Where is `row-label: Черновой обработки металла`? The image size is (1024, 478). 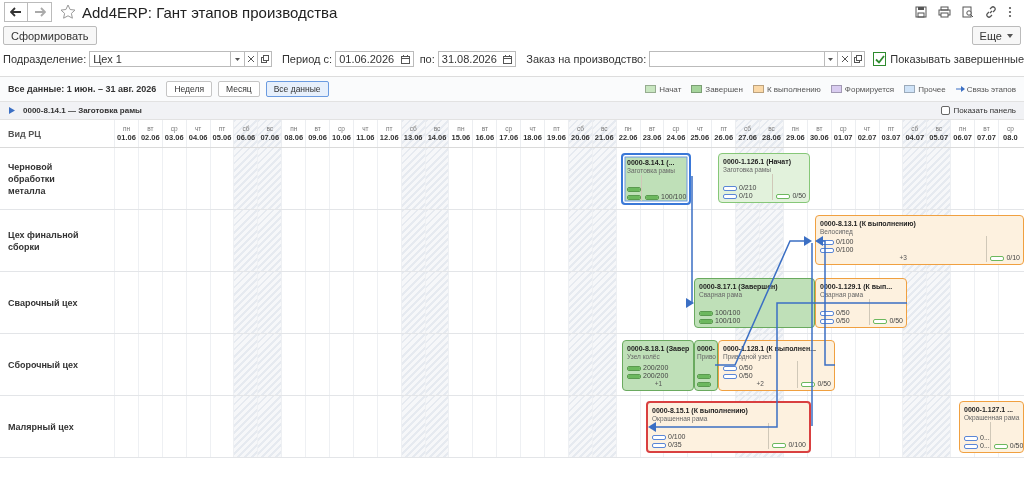
row-label: Черновой обработки металла is located at coordinates (32, 178).